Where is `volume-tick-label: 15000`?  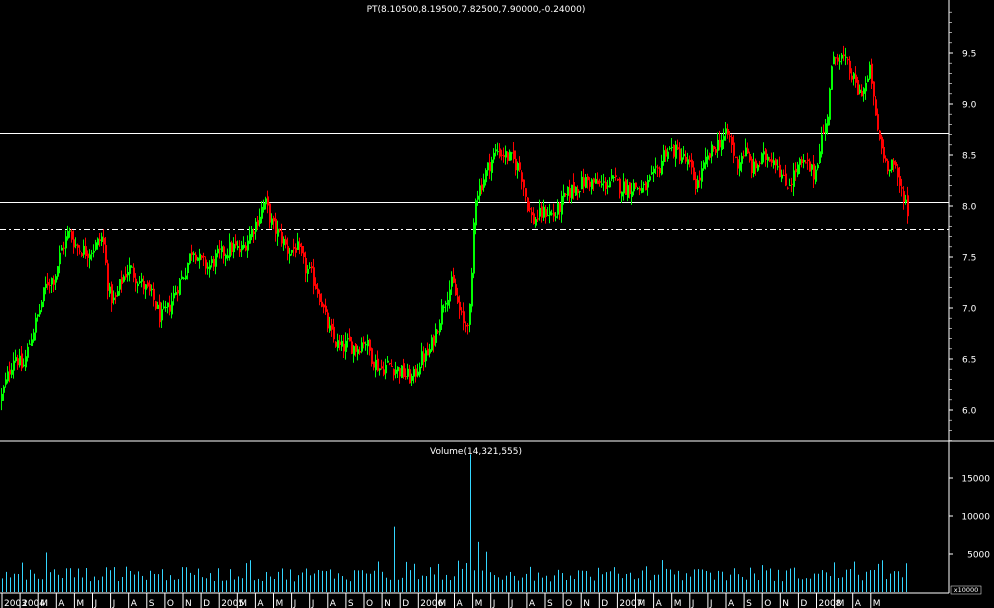 volume-tick-label: 15000 is located at coordinates (975, 480).